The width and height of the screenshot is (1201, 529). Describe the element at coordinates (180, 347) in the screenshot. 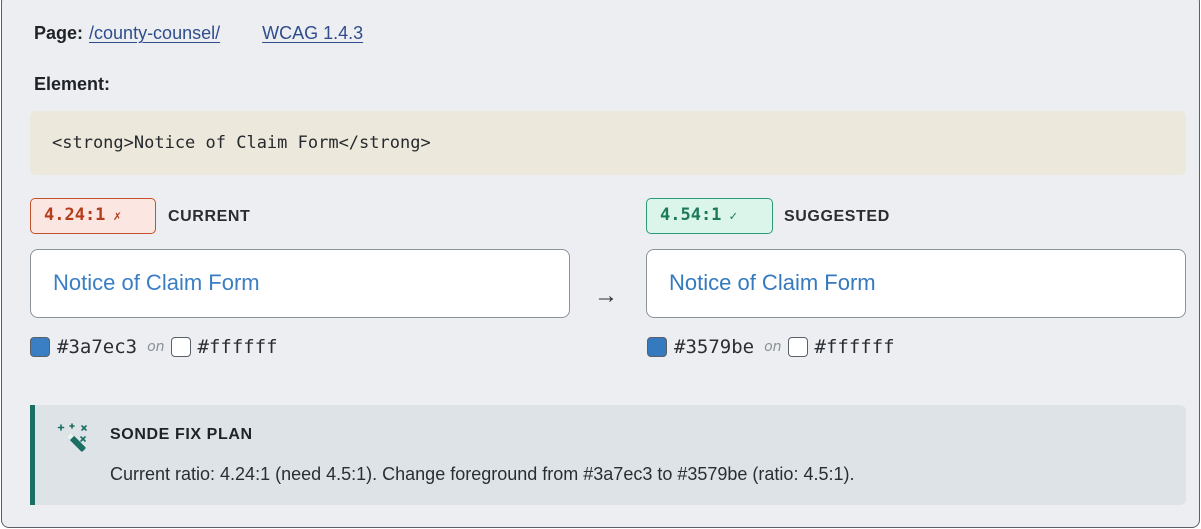

I see `current-bg-swatch` at that location.